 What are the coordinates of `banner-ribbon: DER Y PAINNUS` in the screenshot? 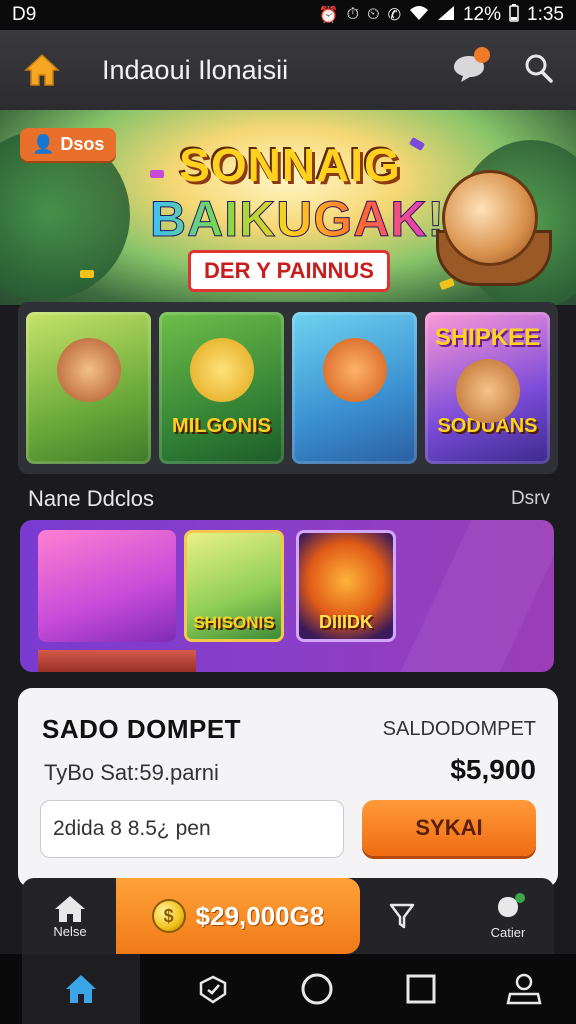 It's located at (289, 271).